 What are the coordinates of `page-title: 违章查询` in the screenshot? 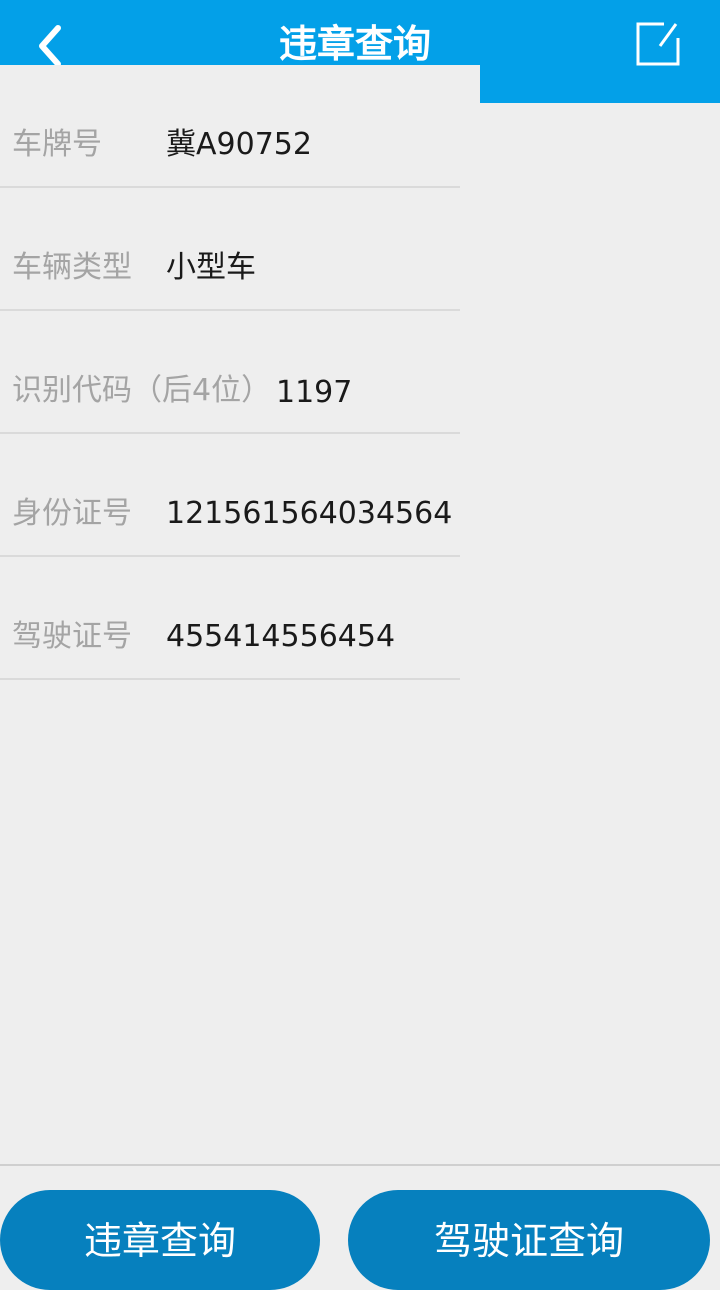 It's located at (354, 44).